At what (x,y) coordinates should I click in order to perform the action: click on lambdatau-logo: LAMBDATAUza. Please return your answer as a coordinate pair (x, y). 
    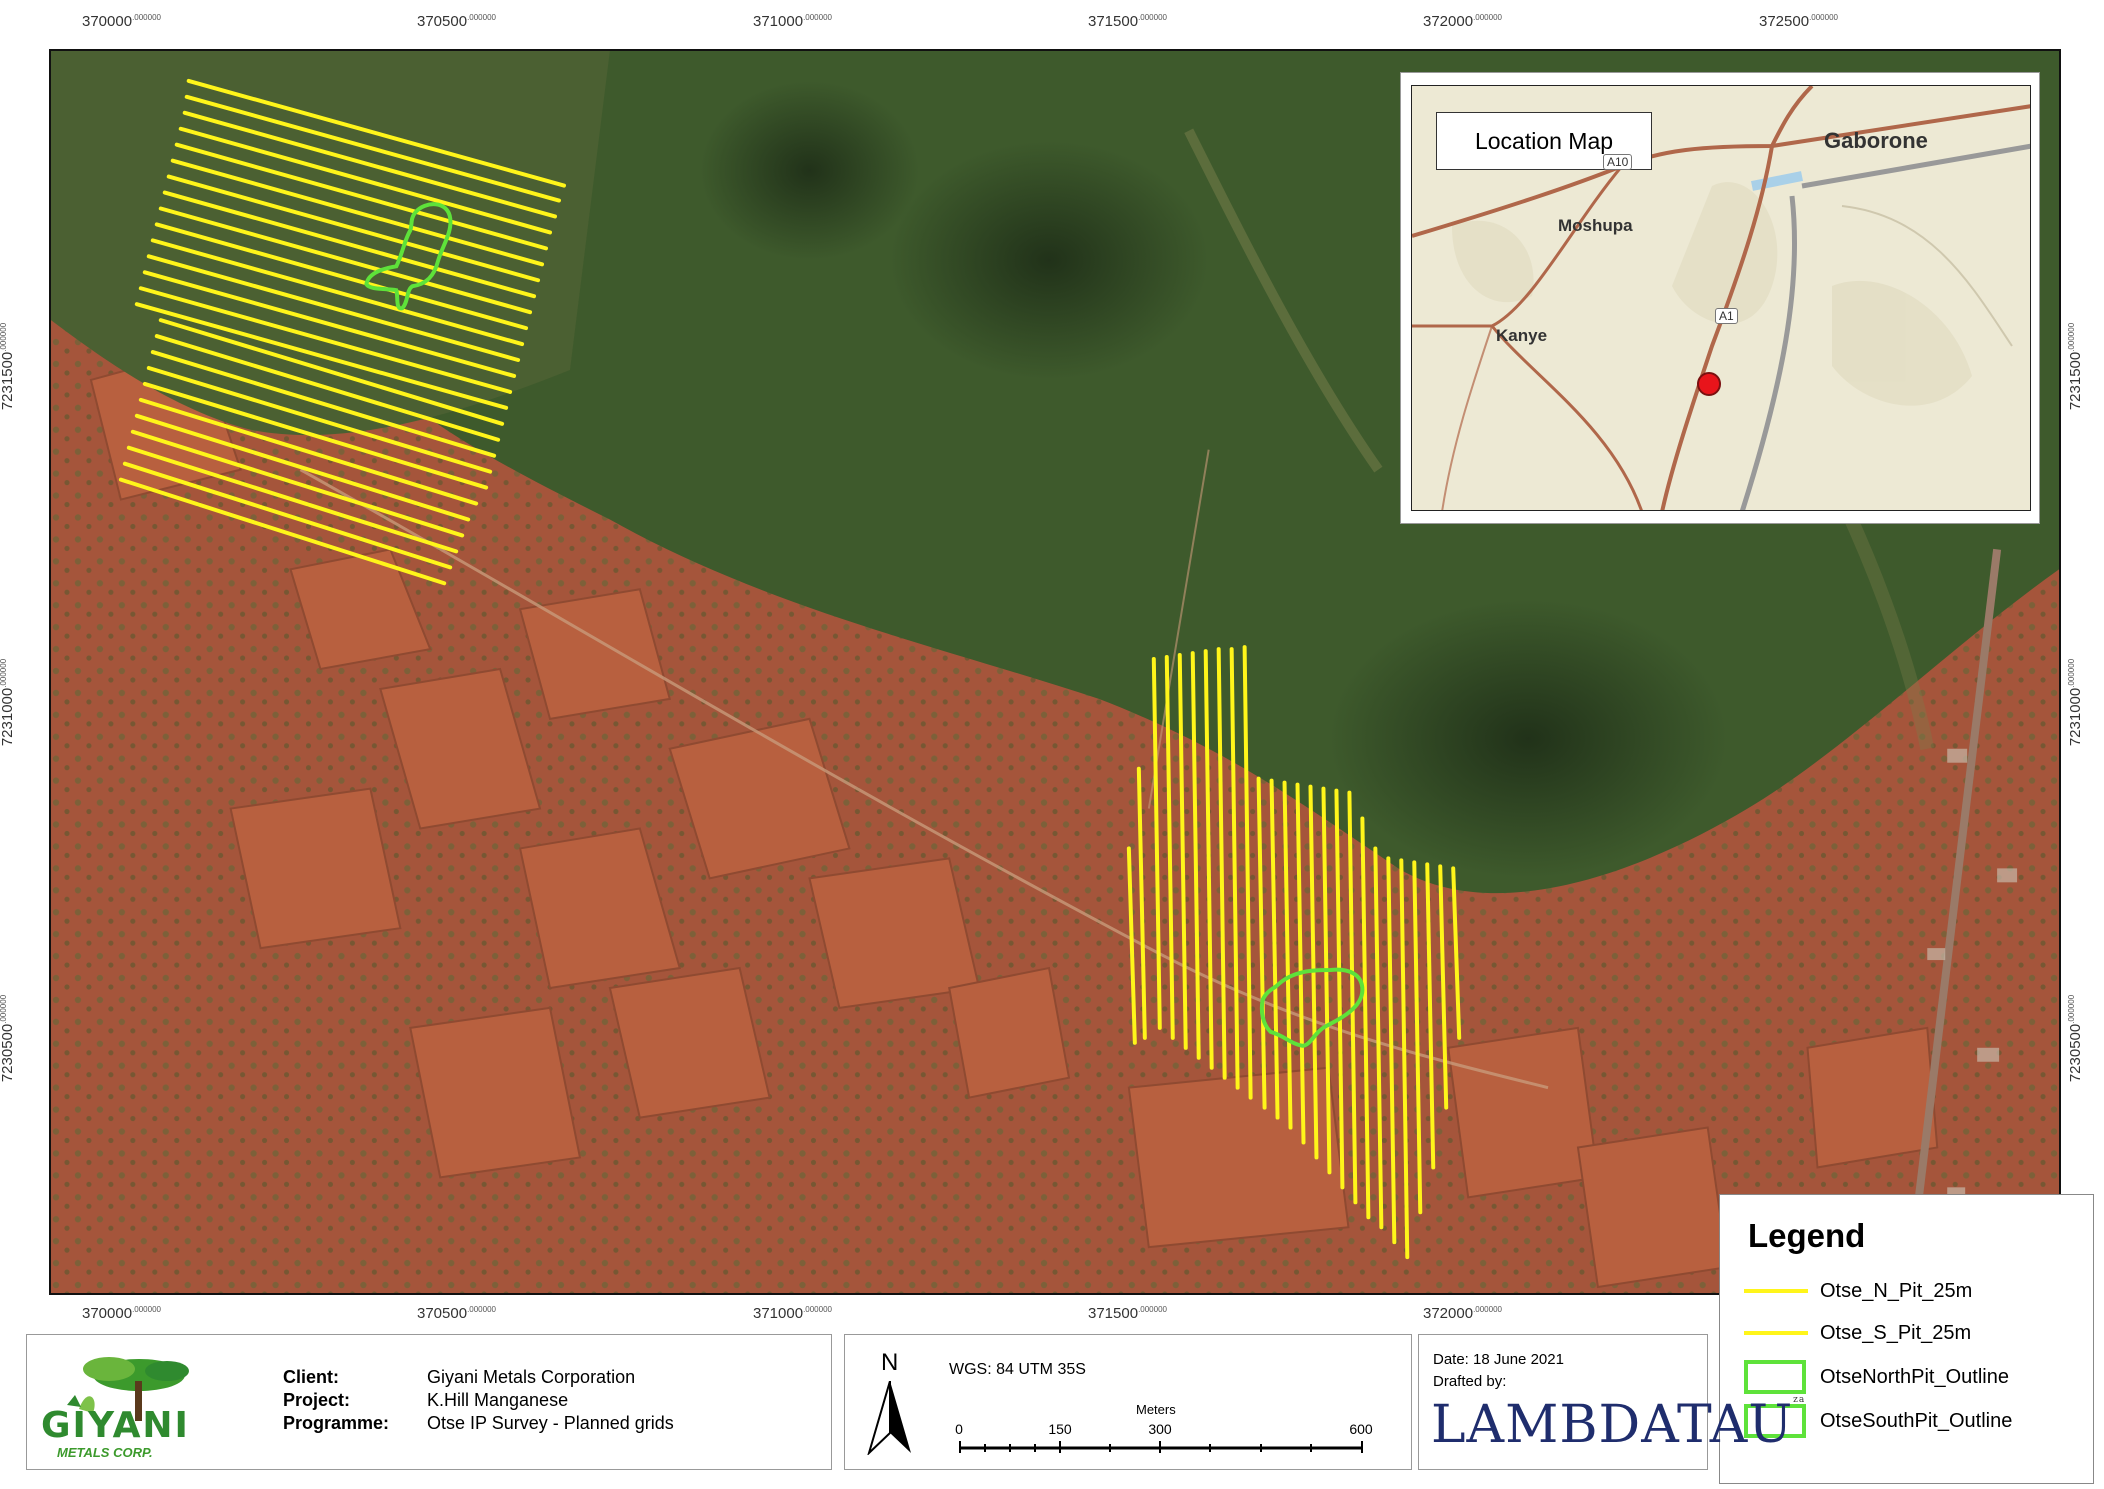
    Looking at the image, I should click on (1618, 1425).